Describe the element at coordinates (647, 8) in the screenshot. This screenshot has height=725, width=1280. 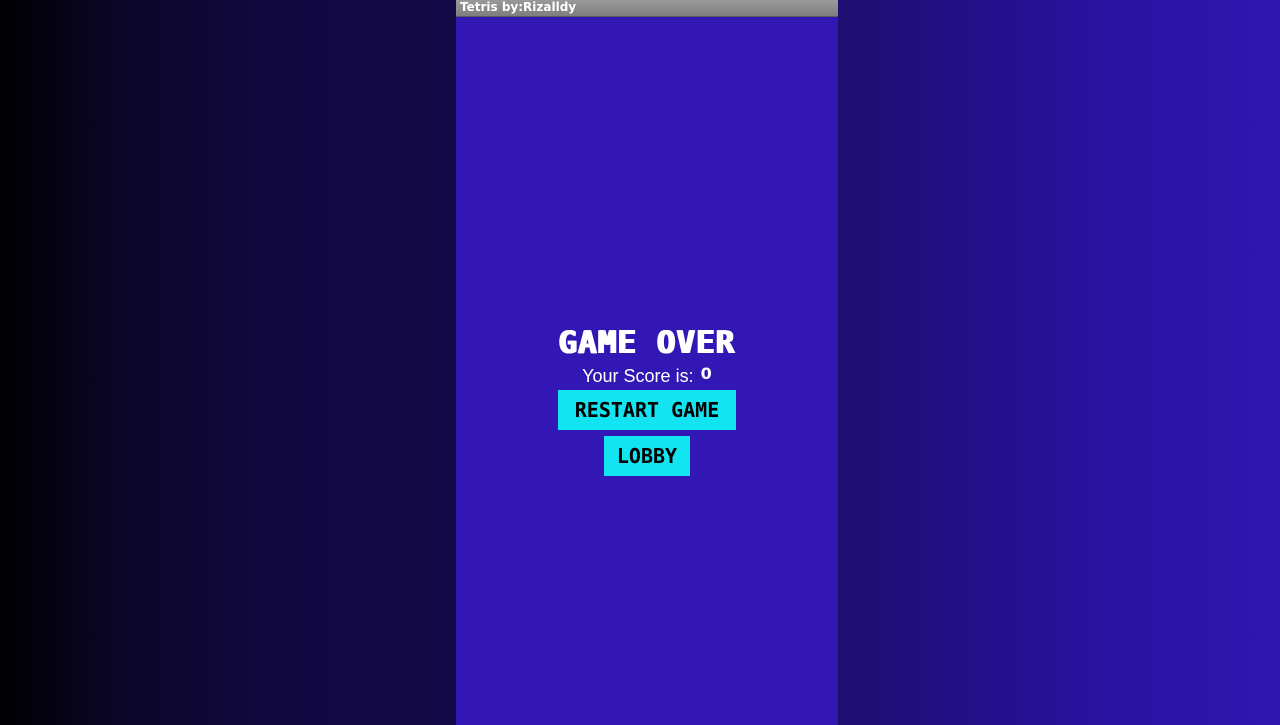
I see `title-bar: Tetris by:Rizalldy` at that location.